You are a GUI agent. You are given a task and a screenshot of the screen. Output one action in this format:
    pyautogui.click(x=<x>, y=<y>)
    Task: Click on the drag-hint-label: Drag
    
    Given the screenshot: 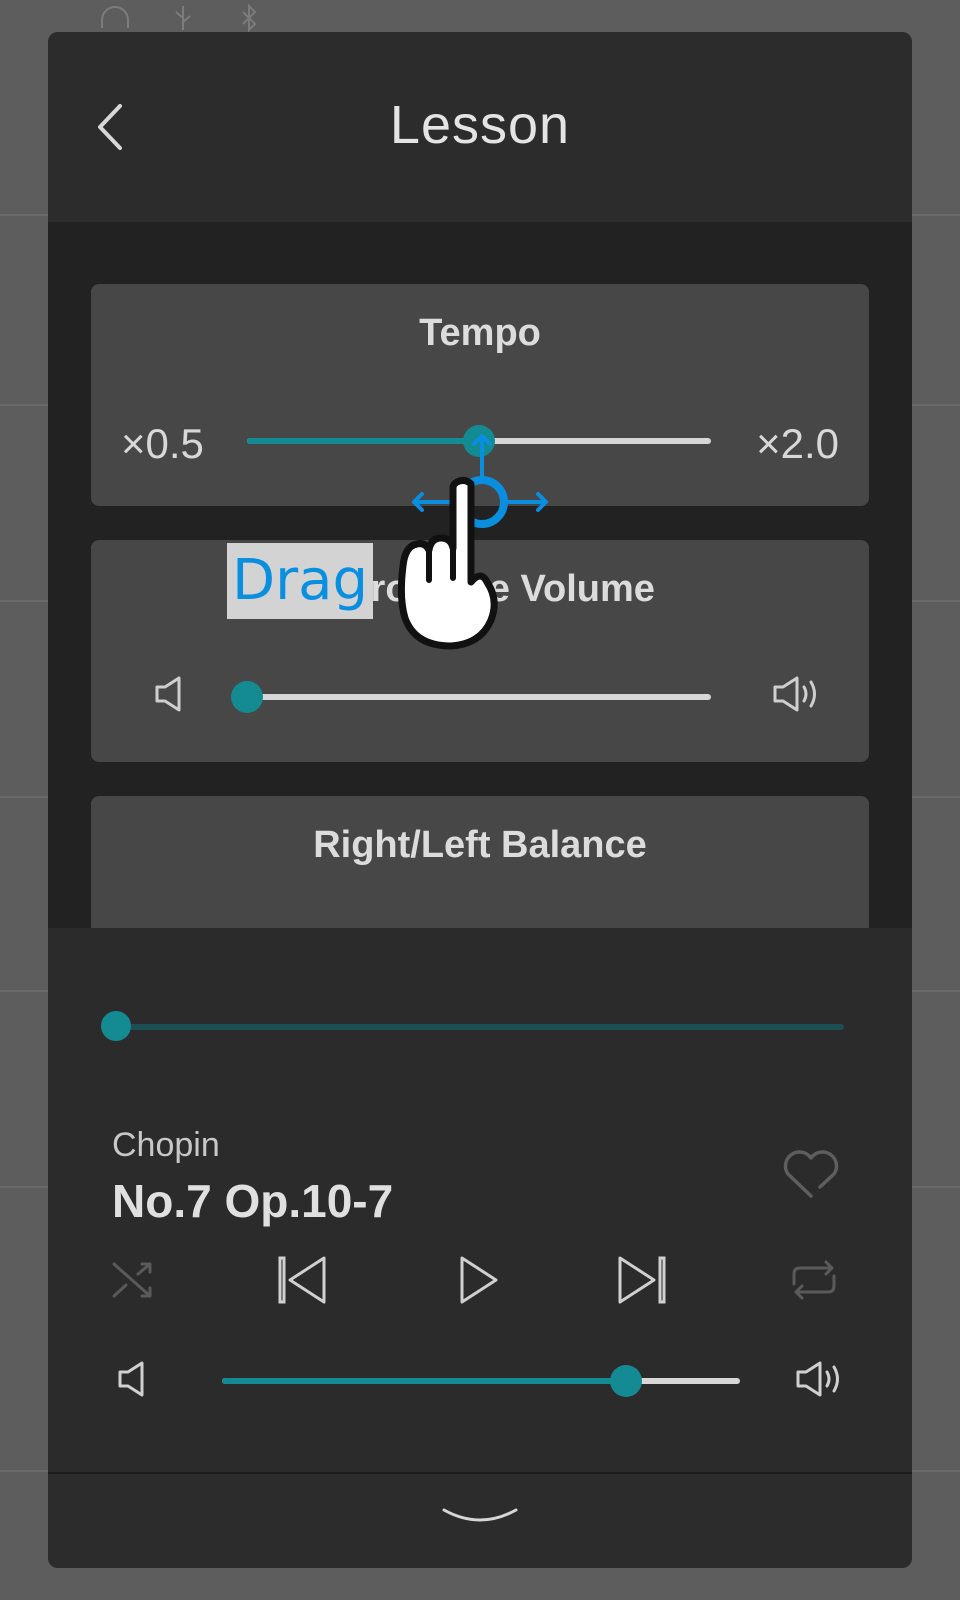 What is the action you would take?
    pyautogui.click(x=300, y=581)
    